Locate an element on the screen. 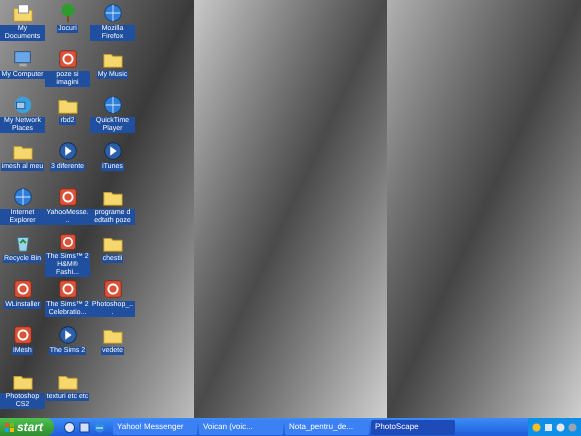  windows-logo-icon is located at coordinates (9, 427).